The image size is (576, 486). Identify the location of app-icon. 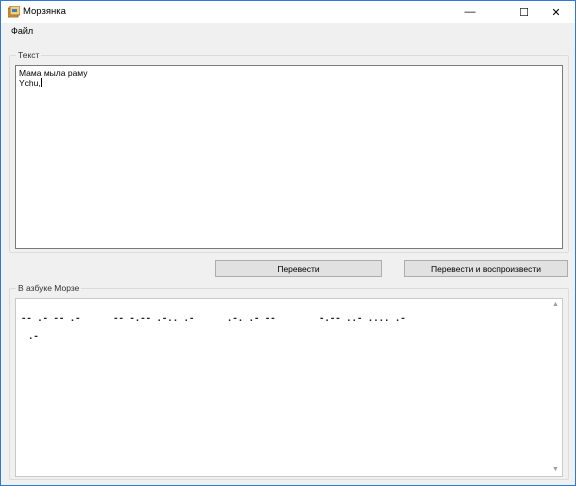
(14, 12).